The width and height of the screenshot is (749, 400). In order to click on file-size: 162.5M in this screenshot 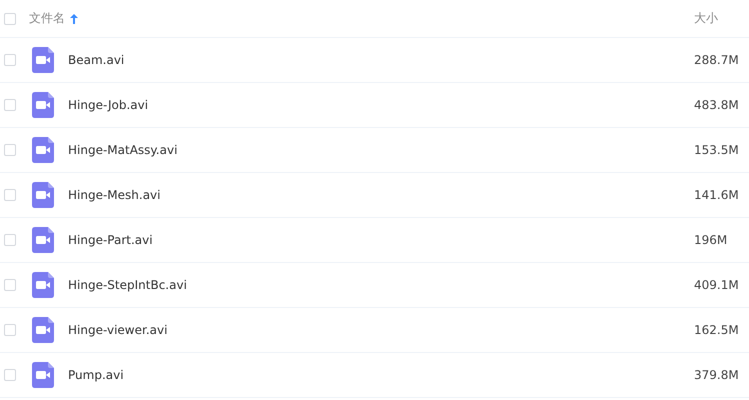, I will do `click(717, 330)`.